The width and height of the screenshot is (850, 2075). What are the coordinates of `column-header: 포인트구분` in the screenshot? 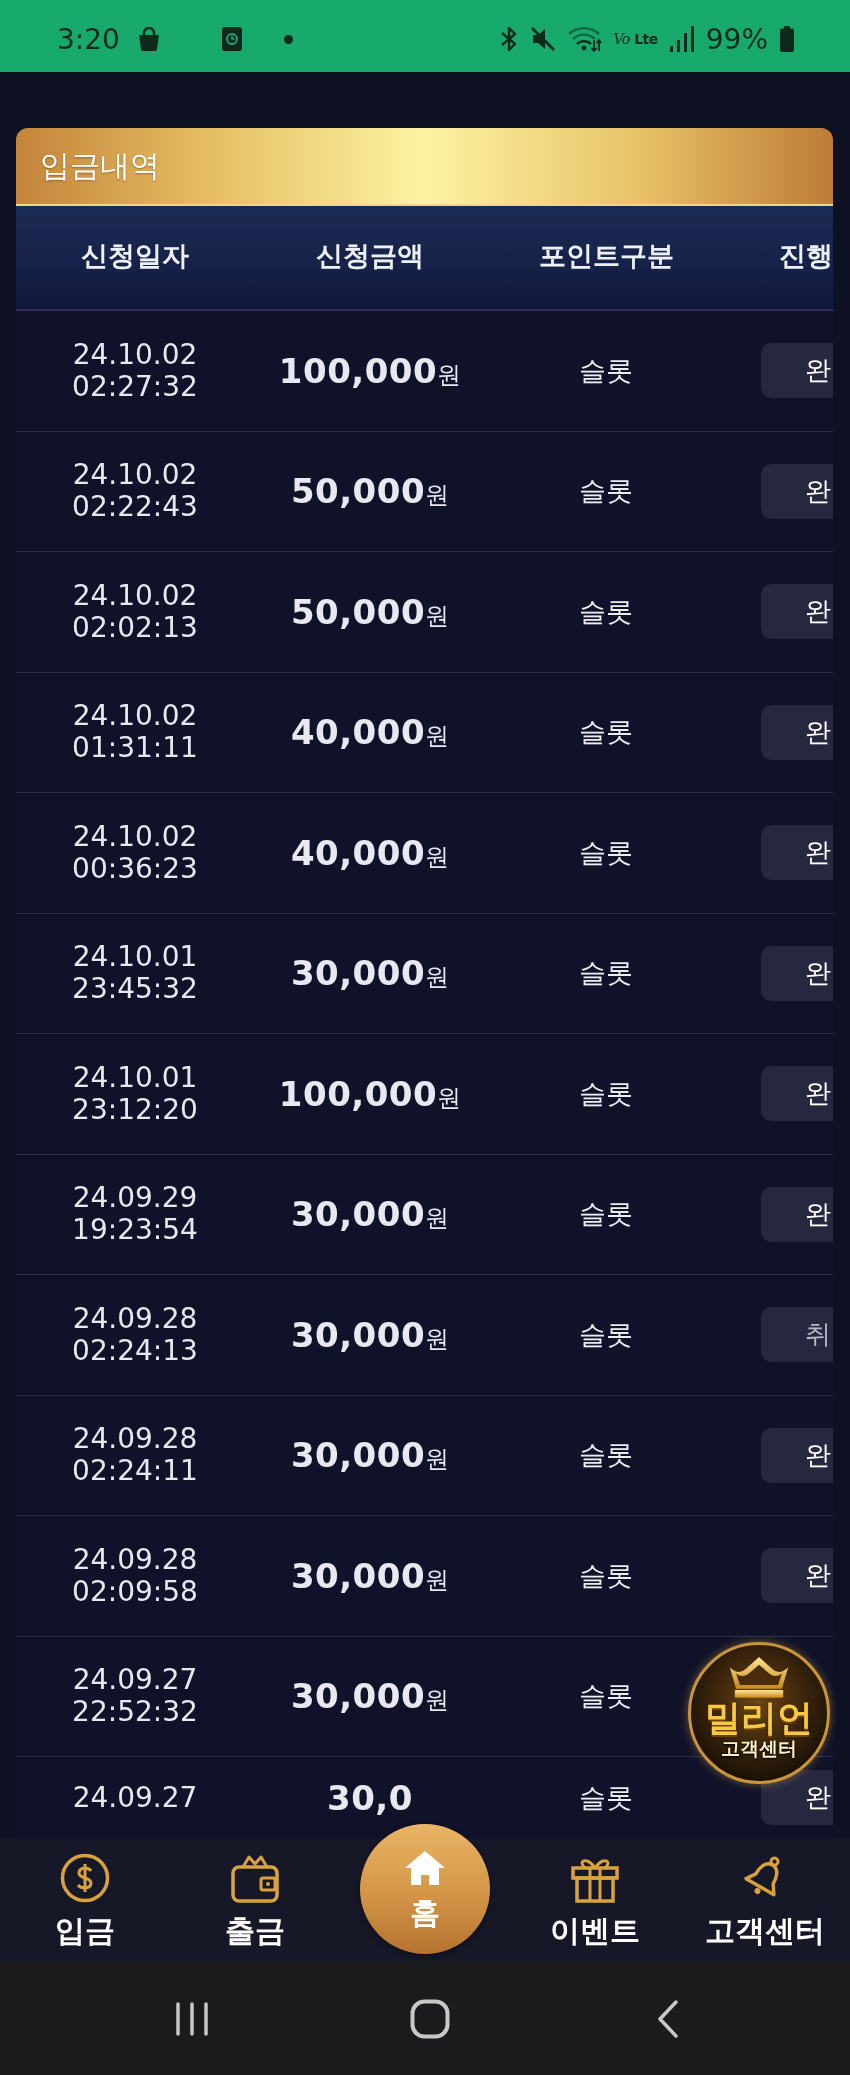 It's located at (606, 255).